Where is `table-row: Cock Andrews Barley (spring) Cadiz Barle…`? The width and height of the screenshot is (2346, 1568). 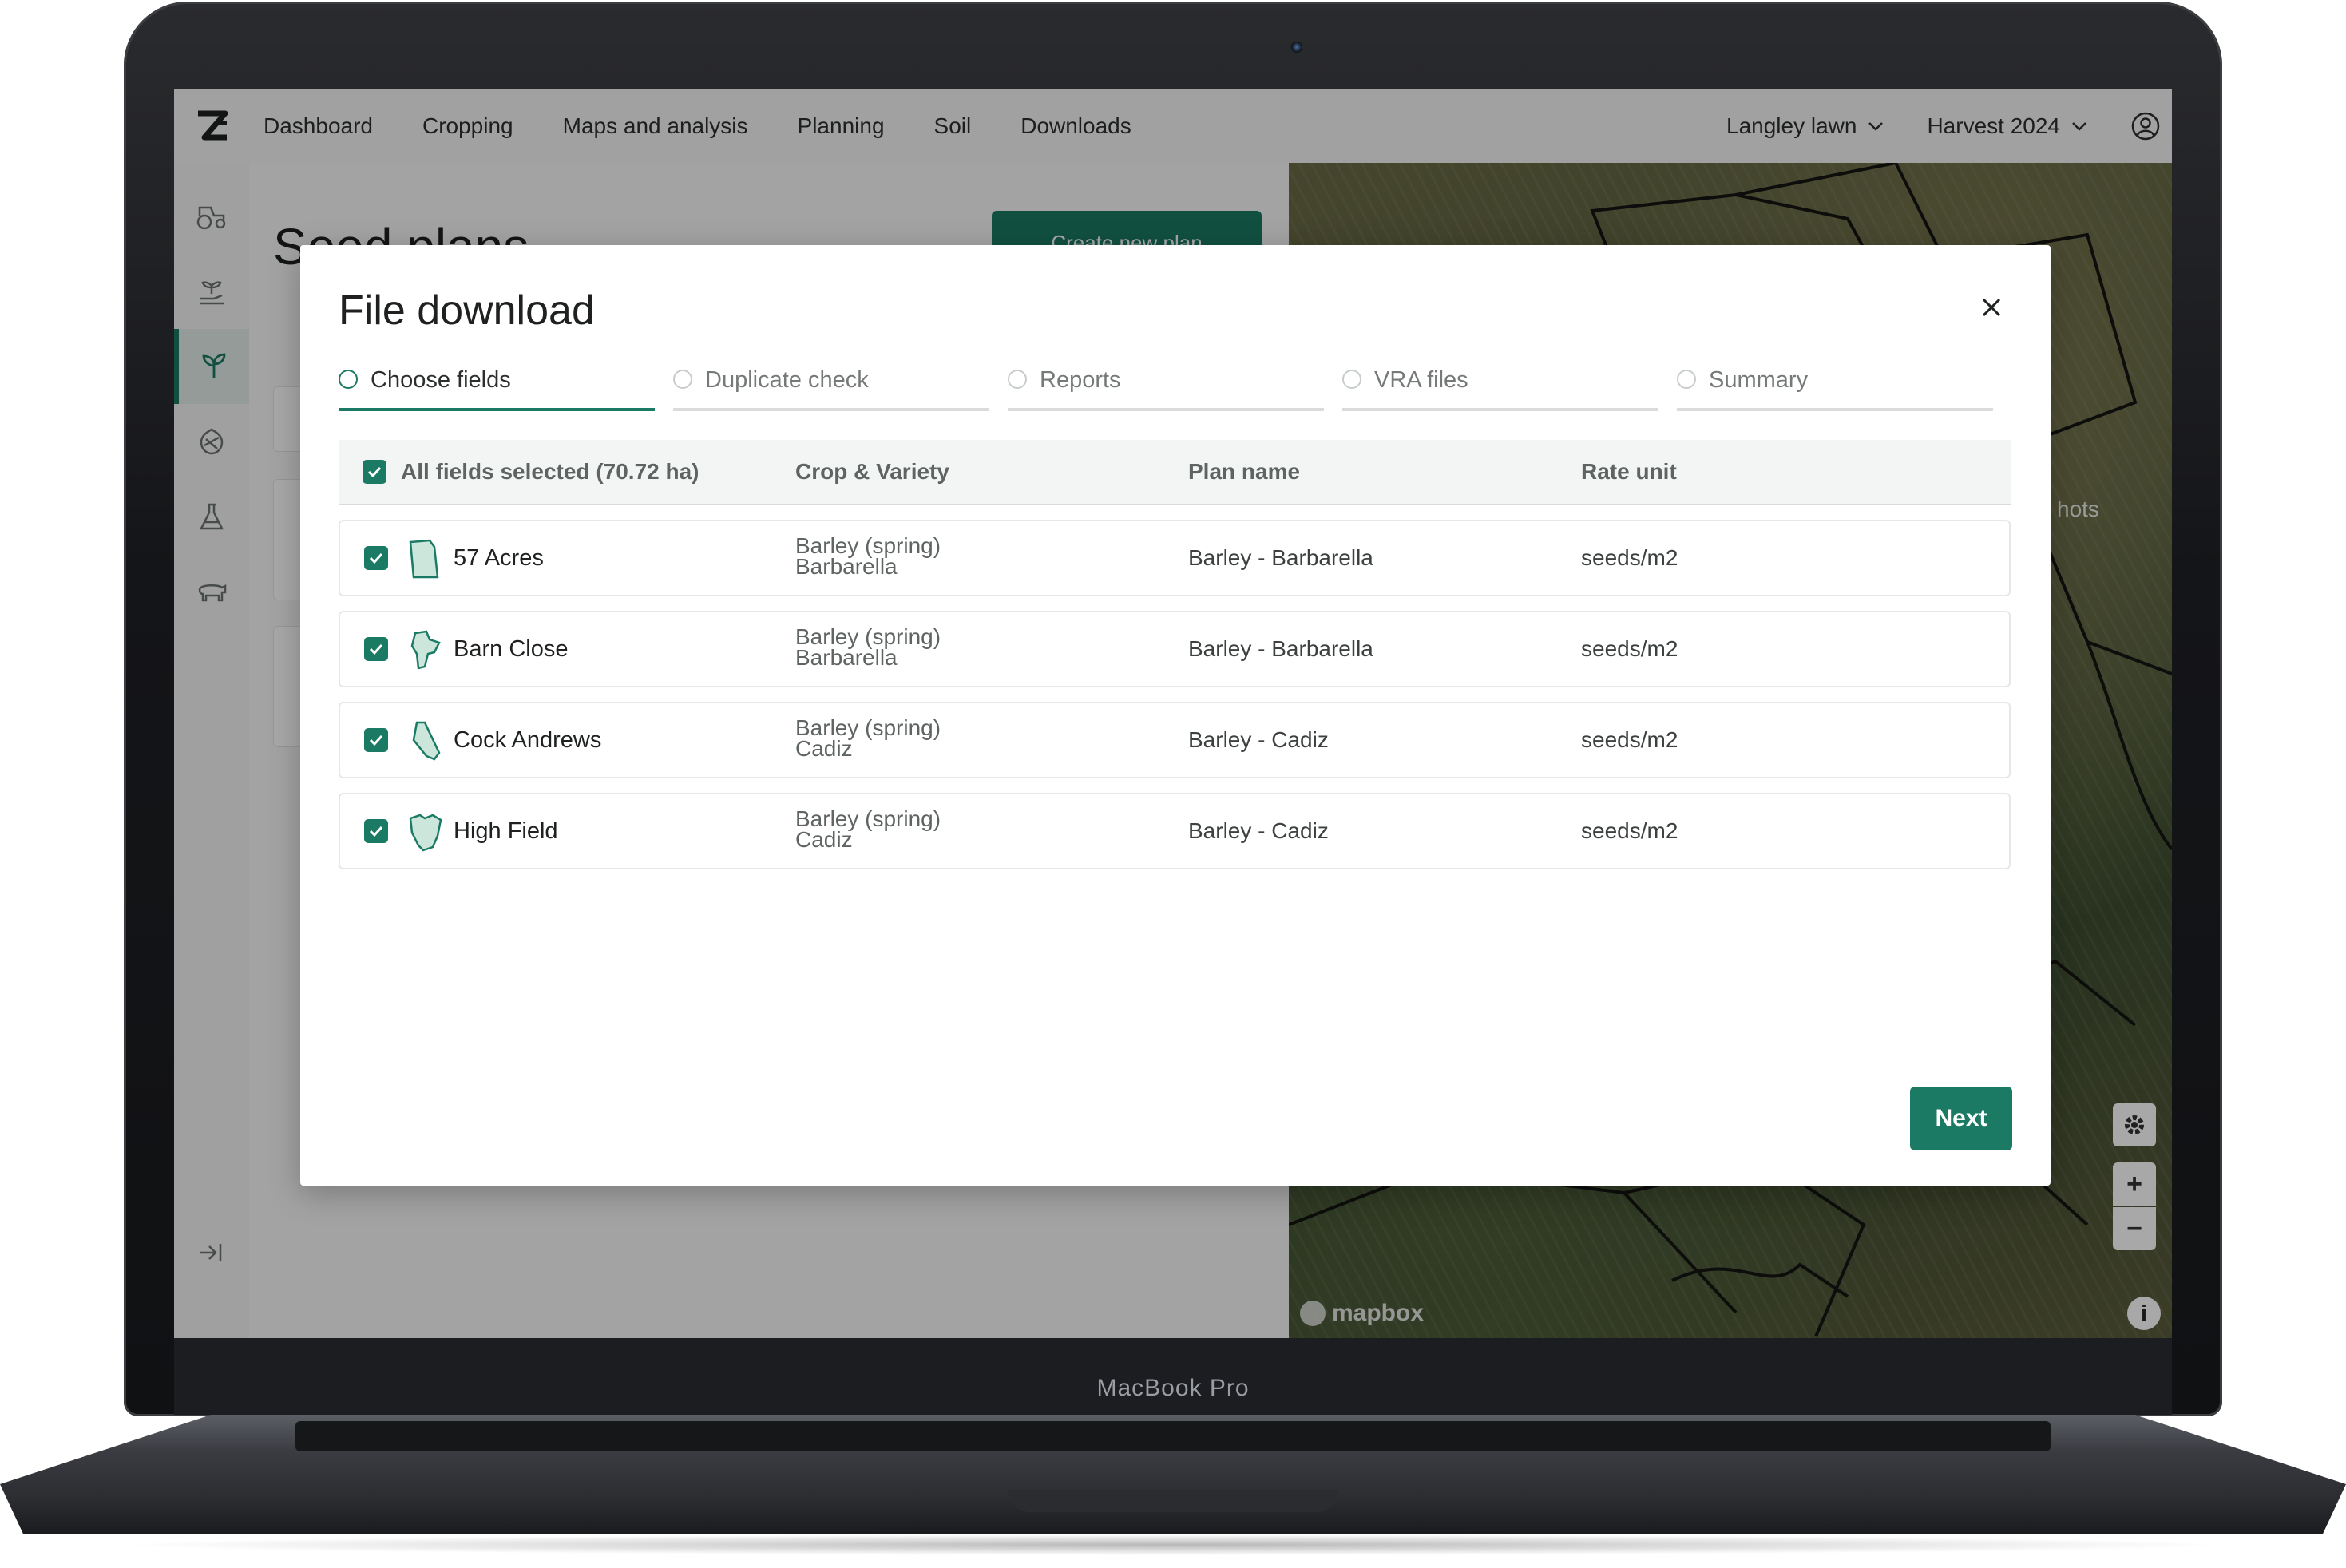 table-row: Cock Andrews Barley (spring) Cadiz Barle… is located at coordinates (1175, 740).